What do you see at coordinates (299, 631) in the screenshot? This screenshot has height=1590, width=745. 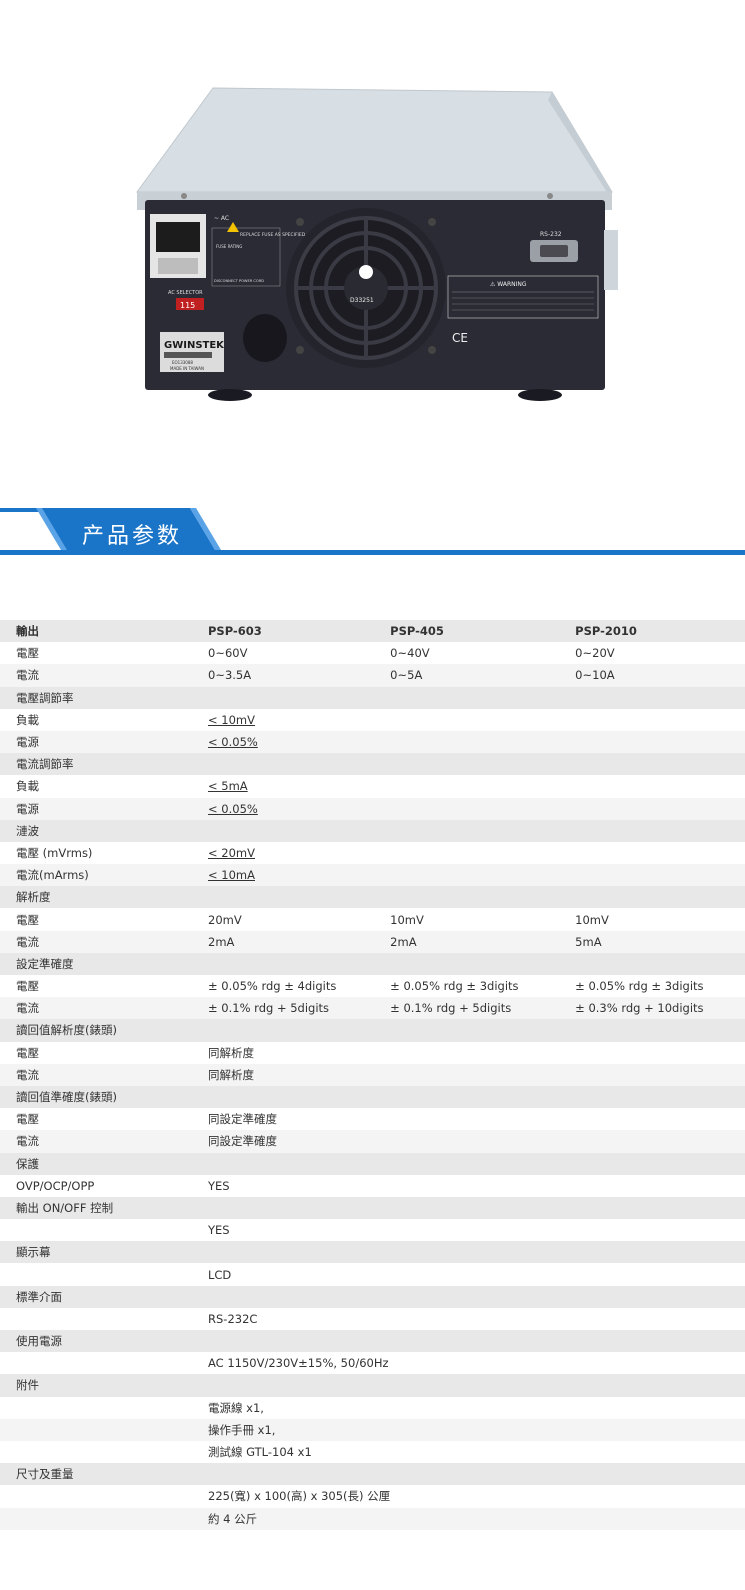 I see `table-cell: PSP-603` at bounding box center [299, 631].